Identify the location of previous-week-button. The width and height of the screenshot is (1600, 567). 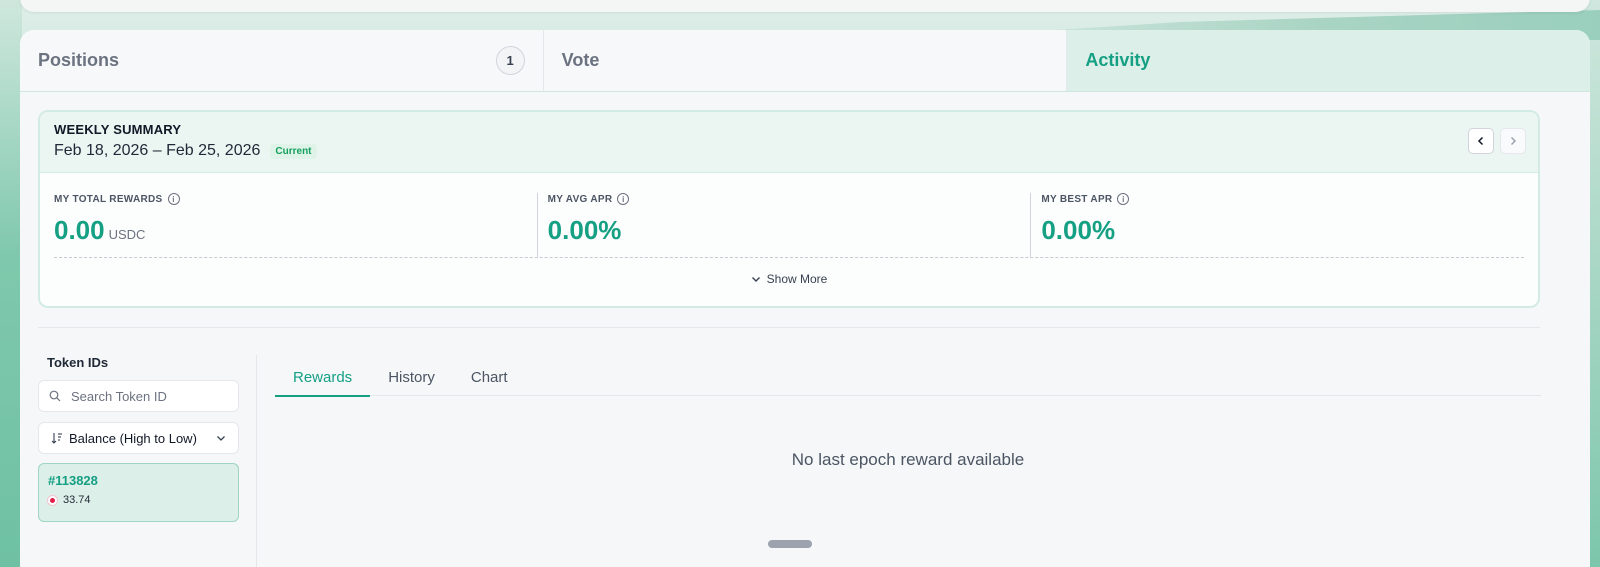
(1481, 141).